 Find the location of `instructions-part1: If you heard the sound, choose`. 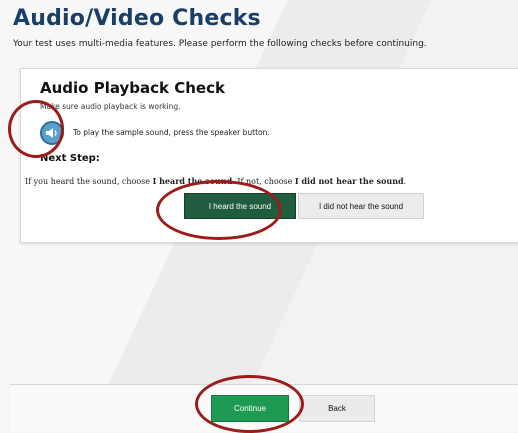

instructions-part1: If you heard the sound, choose is located at coordinates (89, 181).